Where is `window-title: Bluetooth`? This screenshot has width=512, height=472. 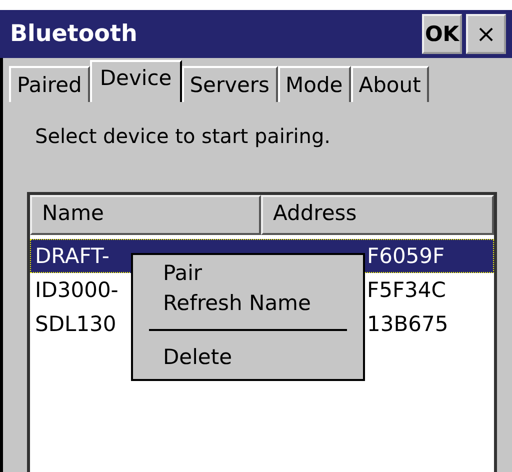
window-title: Bluetooth is located at coordinates (74, 34).